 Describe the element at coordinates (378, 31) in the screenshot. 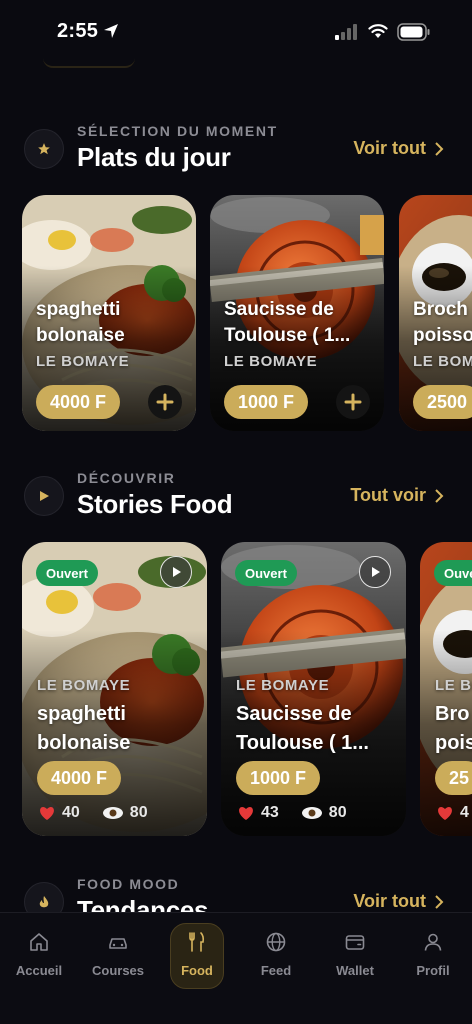

I see `wifi-icon` at that location.